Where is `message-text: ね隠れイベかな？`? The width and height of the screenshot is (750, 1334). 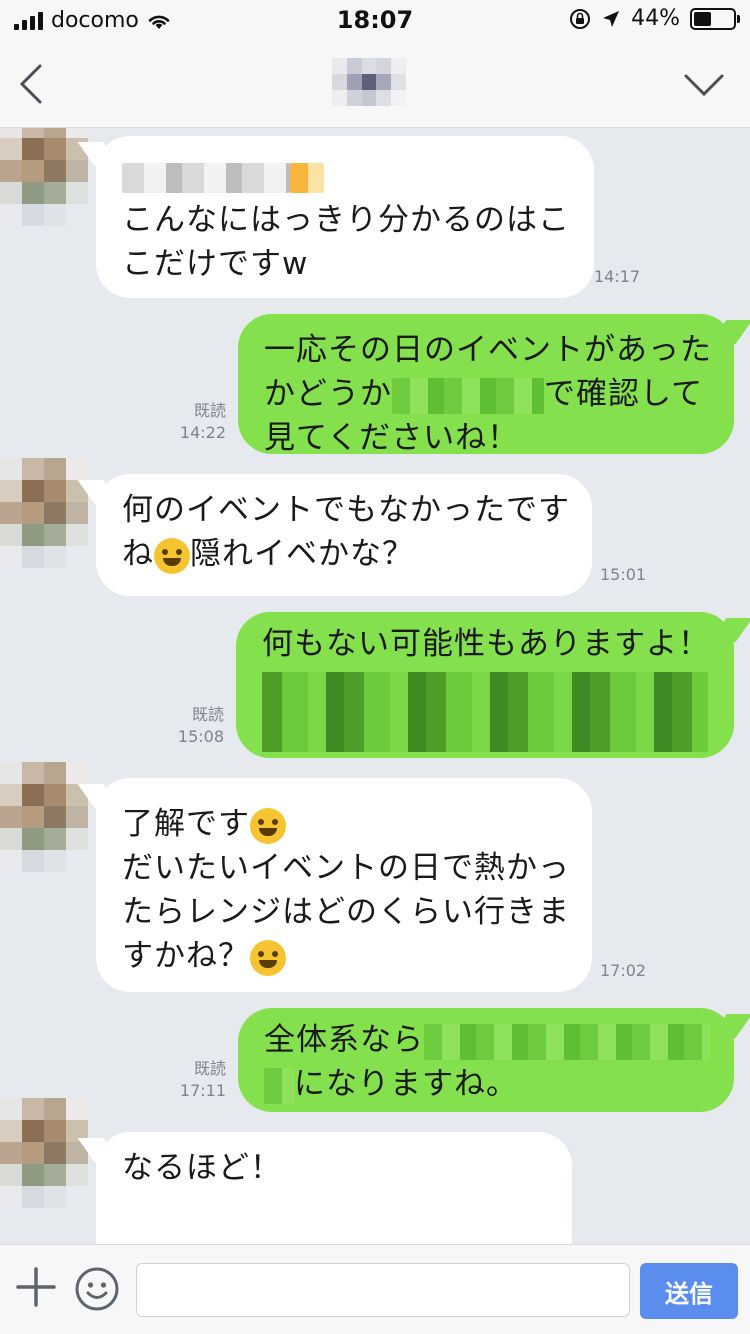
message-text: ね隠れイベかな？ is located at coordinates (268, 555).